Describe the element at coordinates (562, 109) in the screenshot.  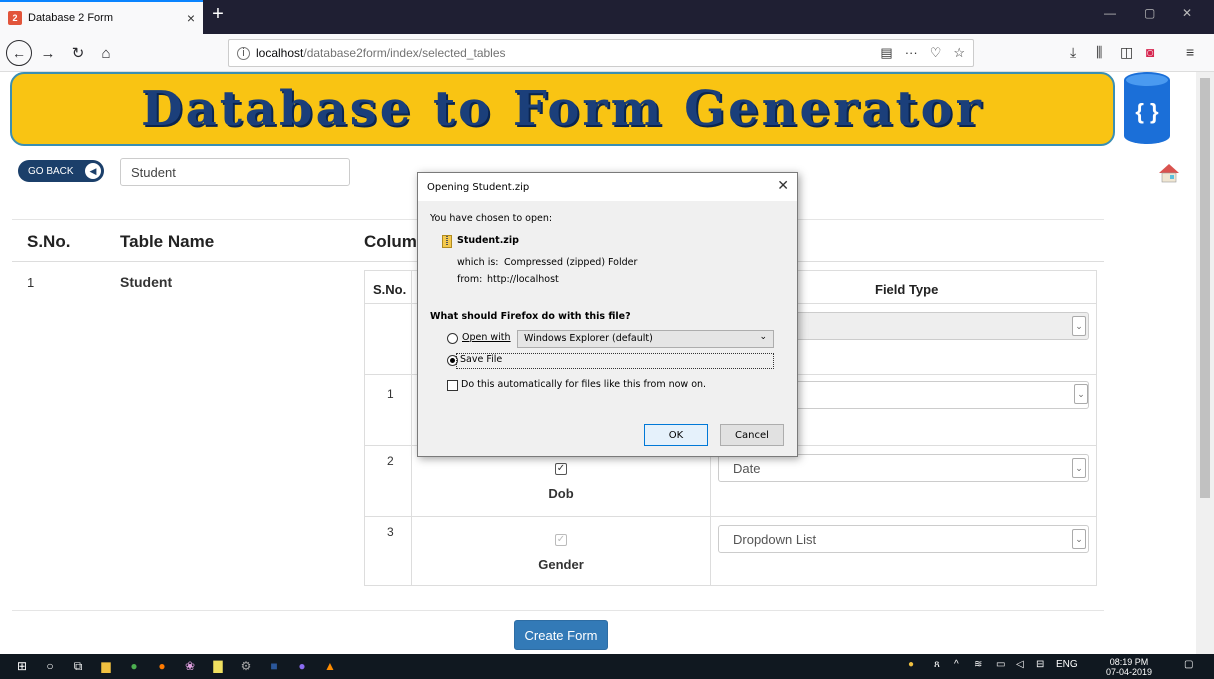
I see `banner-title: Database to Form Generator` at that location.